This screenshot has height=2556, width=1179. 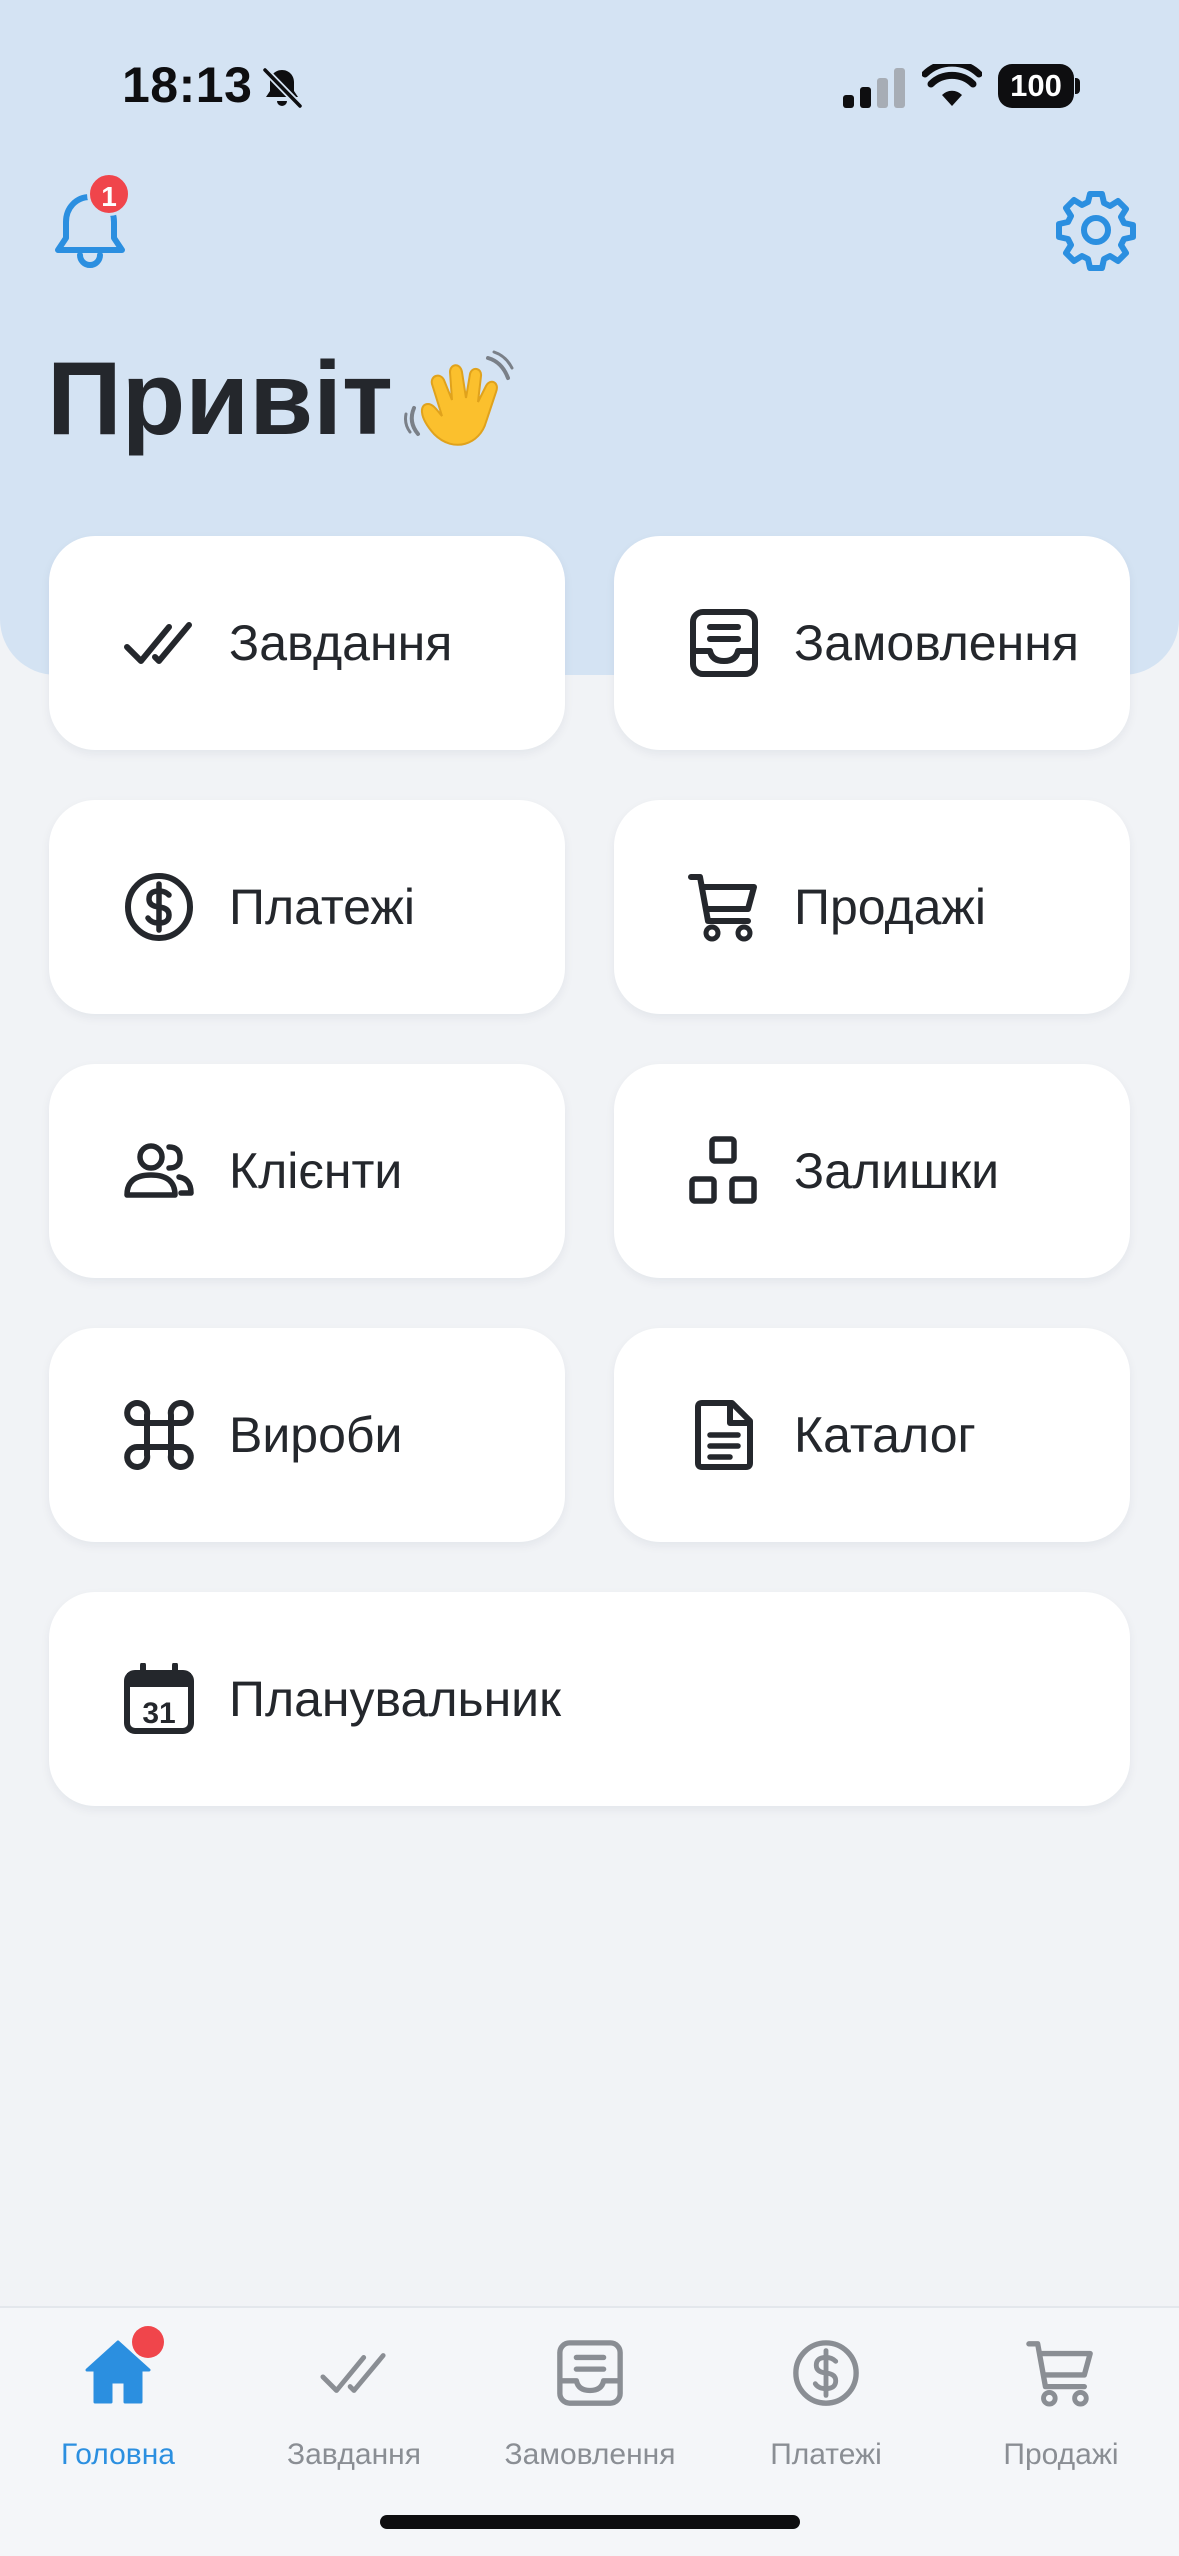 What do you see at coordinates (322, 907) in the screenshot?
I see `tile-label: Платежі` at bounding box center [322, 907].